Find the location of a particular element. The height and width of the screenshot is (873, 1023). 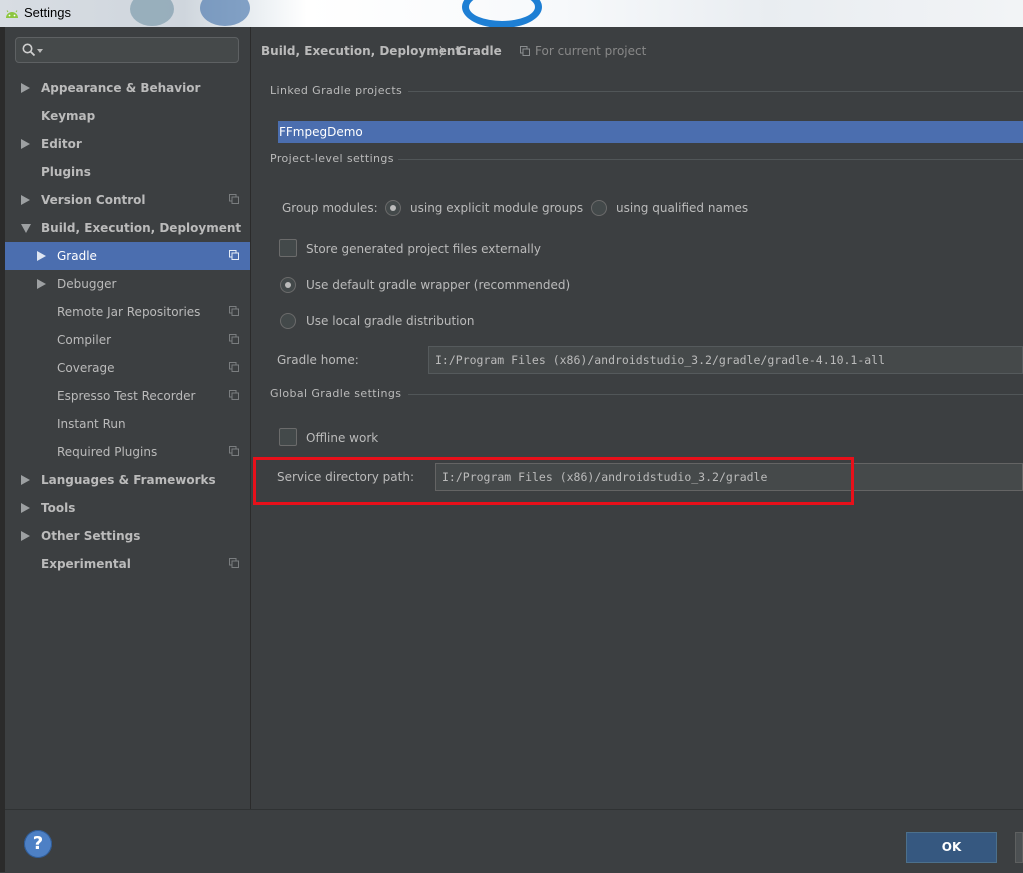

linked-project-item: FFmpegDemo is located at coordinates (650, 132).